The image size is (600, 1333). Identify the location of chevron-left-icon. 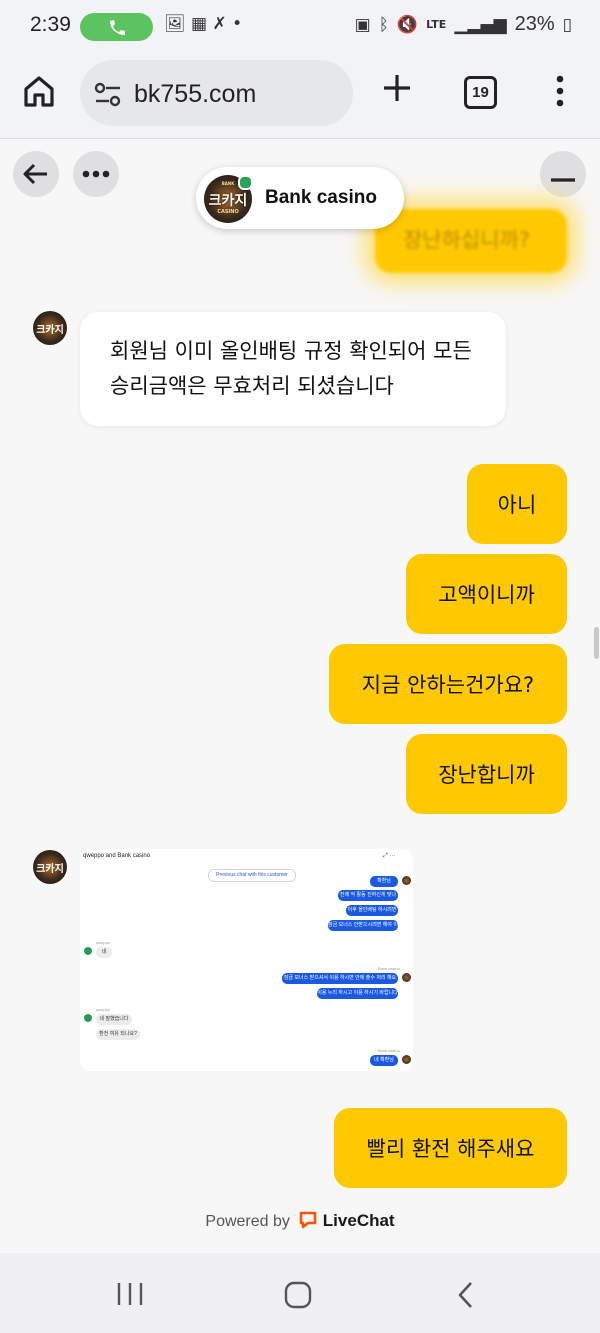
(465, 1295).